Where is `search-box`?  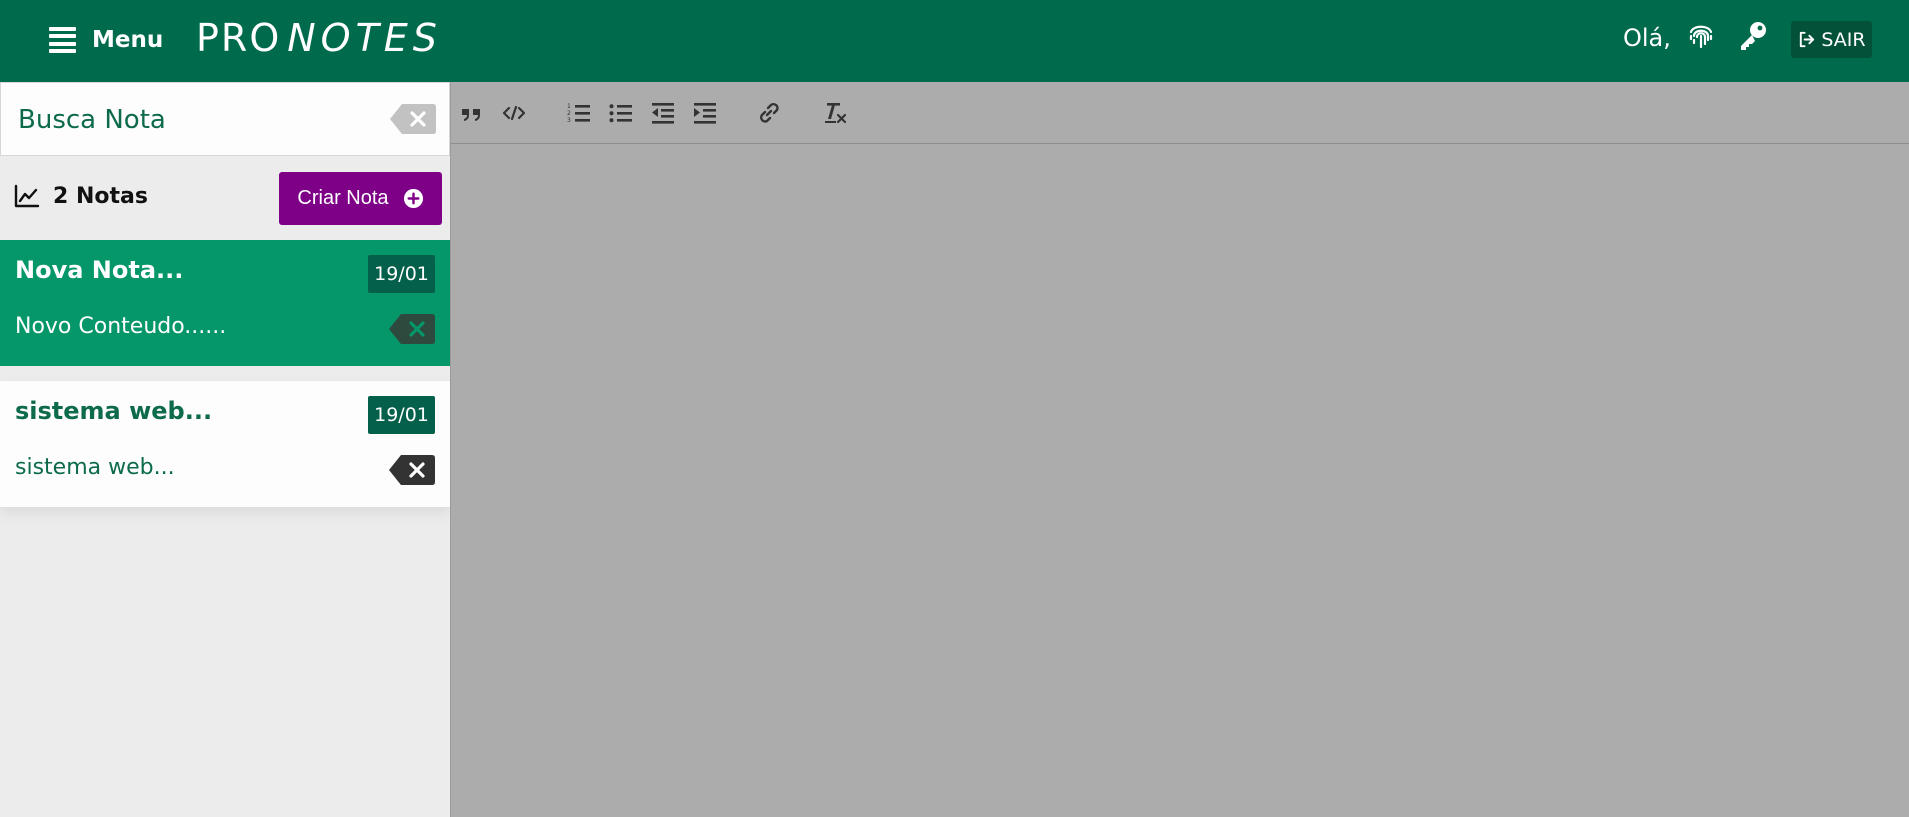
search-box is located at coordinates (225, 119).